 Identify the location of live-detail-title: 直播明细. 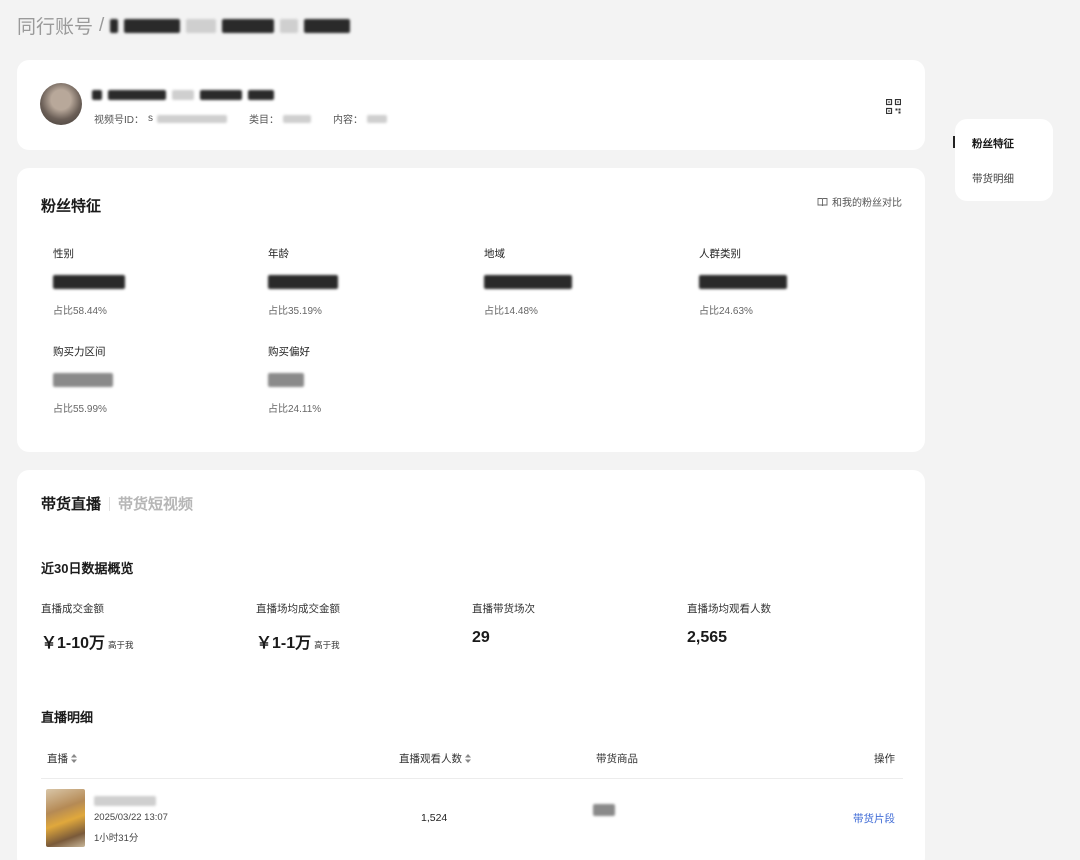
(67, 717).